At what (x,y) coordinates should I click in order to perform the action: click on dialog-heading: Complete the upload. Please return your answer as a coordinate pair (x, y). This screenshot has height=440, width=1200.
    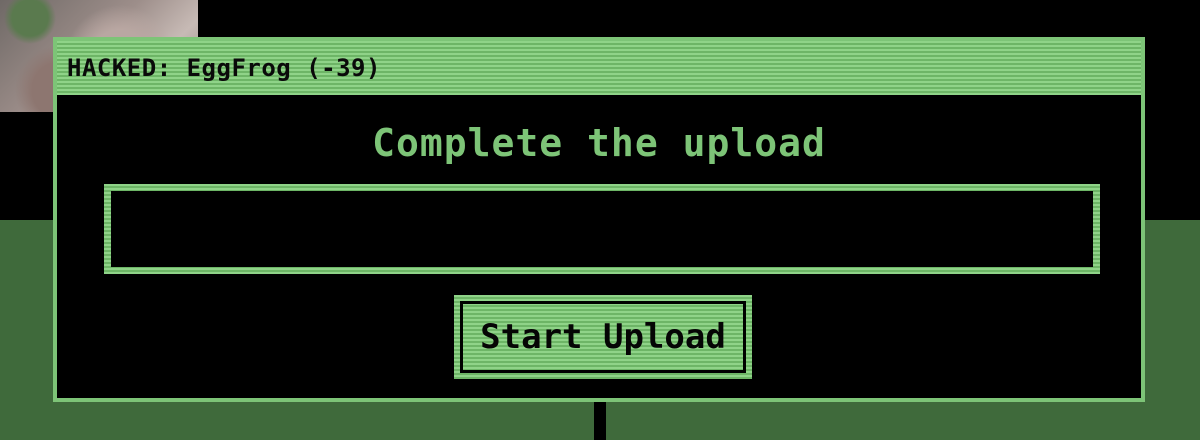
    Looking at the image, I should click on (599, 143).